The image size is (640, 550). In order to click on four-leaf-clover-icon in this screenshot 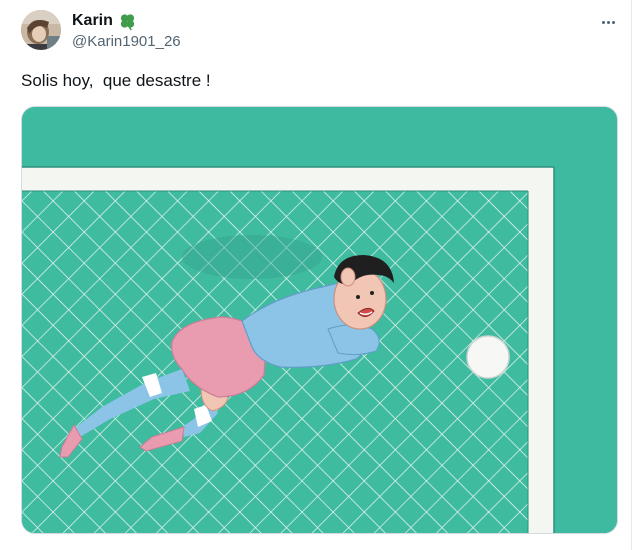, I will do `click(127, 21)`.